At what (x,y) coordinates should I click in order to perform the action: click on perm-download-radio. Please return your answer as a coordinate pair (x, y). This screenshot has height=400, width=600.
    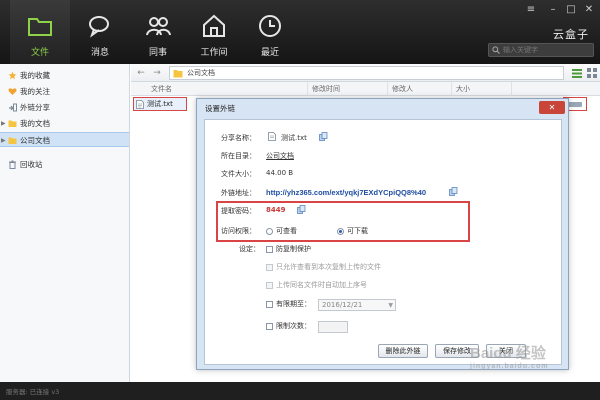
    Looking at the image, I should click on (340, 231).